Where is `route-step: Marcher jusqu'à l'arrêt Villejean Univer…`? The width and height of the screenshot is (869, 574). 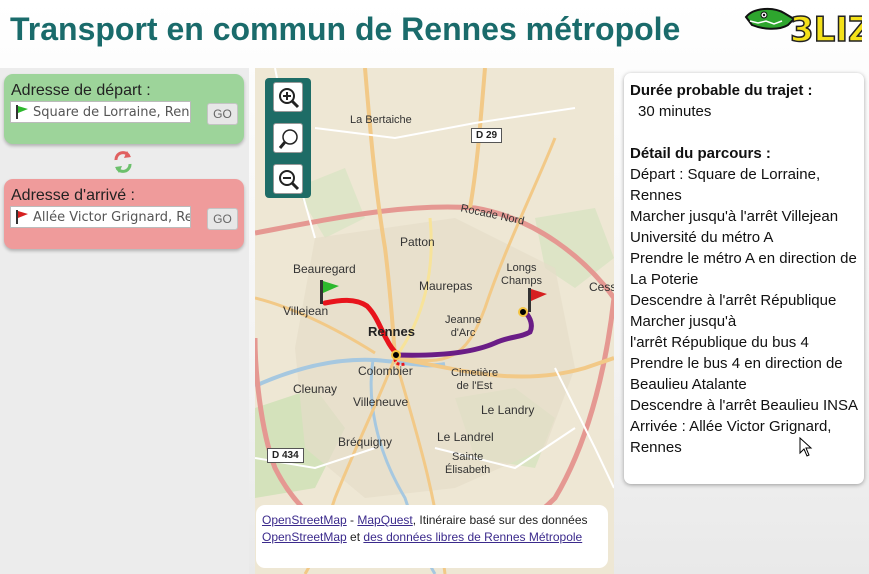
route-step: Marcher jusqu'à l'arrêt Villejean Univer… is located at coordinates (734, 227).